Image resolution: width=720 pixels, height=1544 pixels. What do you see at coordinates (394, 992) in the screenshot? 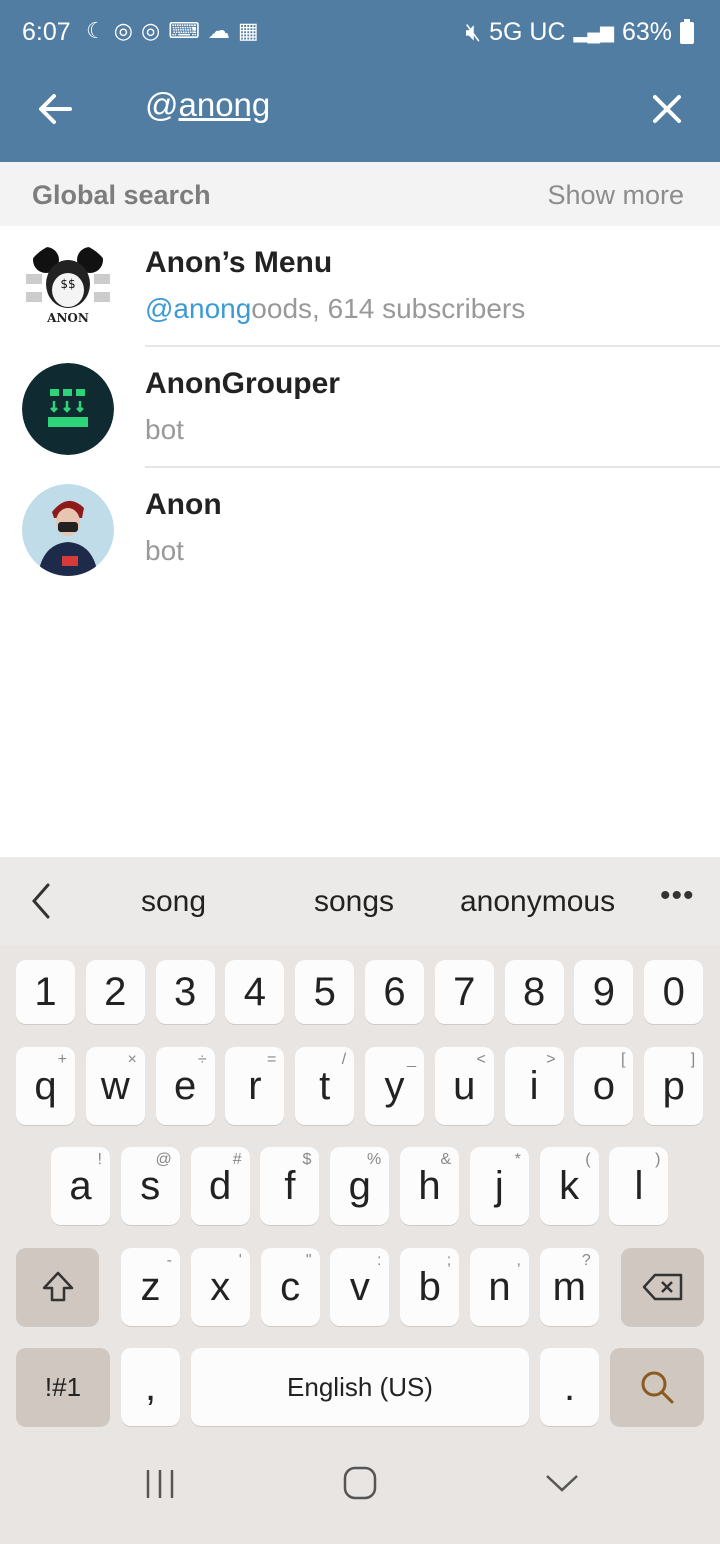
I see `key-6: 6` at bounding box center [394, 992].